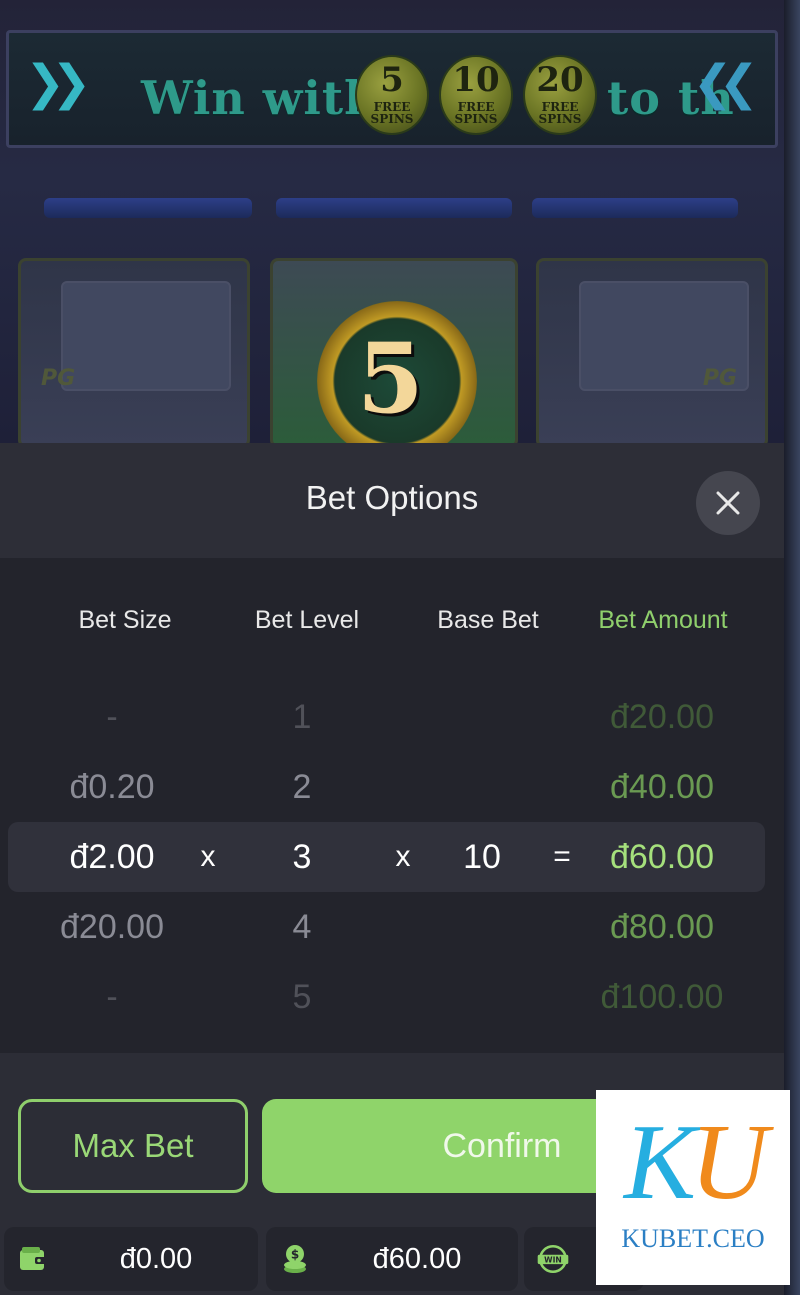  Describe the element at coordinates (417, 1259) in the screenshot. I see `bet-value: đ60.00` at that location.